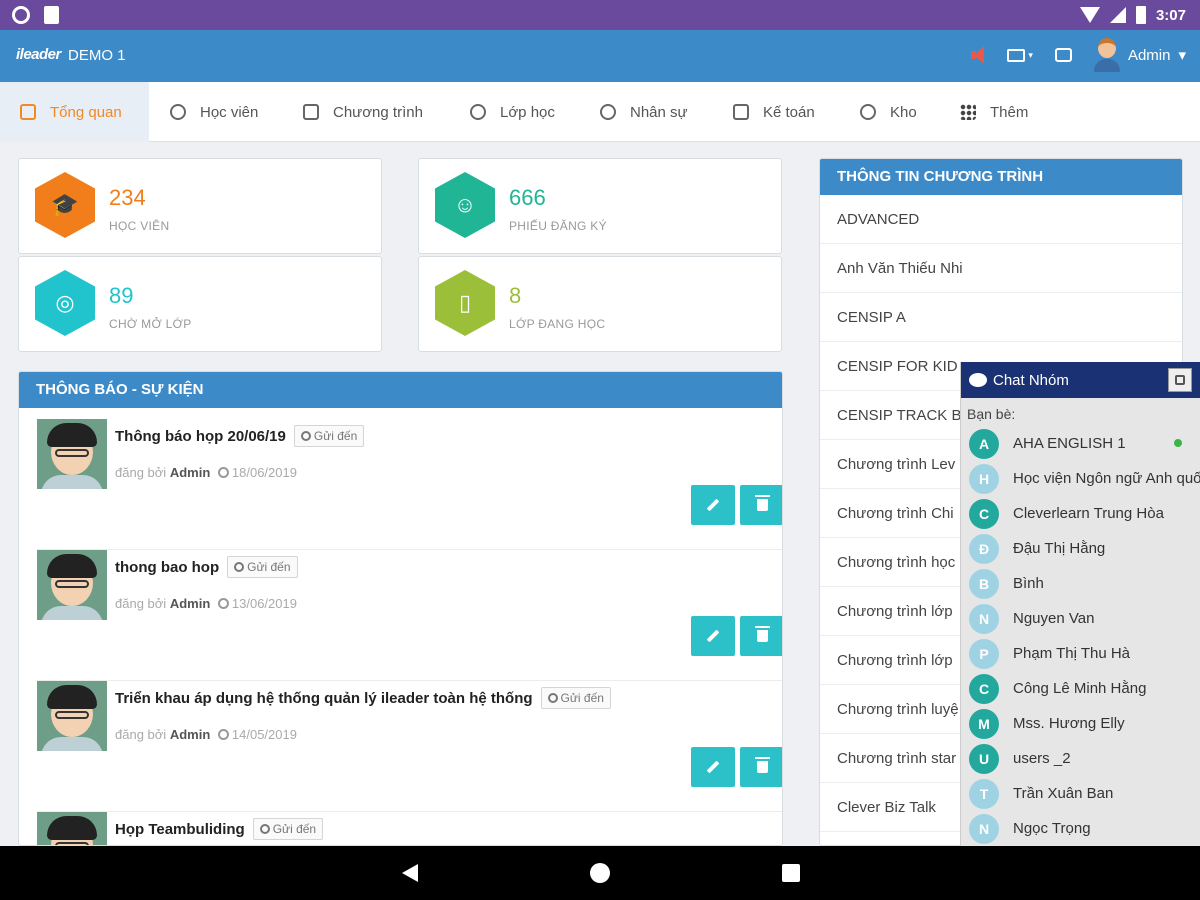  What do you see at coordinates (659, 112) in the screenshot?
I see `tab-label: Nhân sự` at bounding box center [659, 112].